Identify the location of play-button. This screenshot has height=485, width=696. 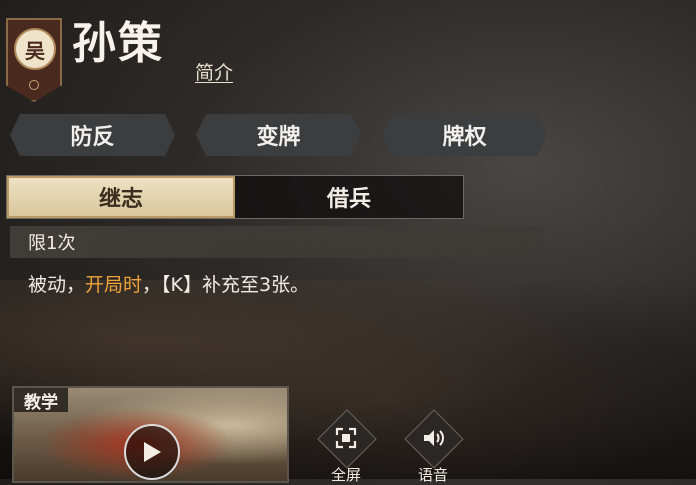
(152, 452).